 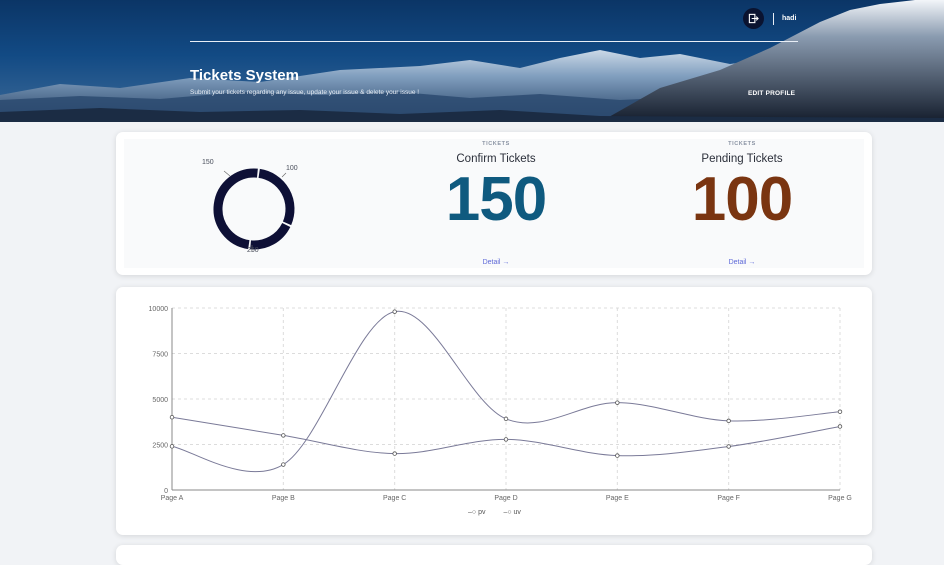 I want to click on username: hadi, so click(x=789, y=18).